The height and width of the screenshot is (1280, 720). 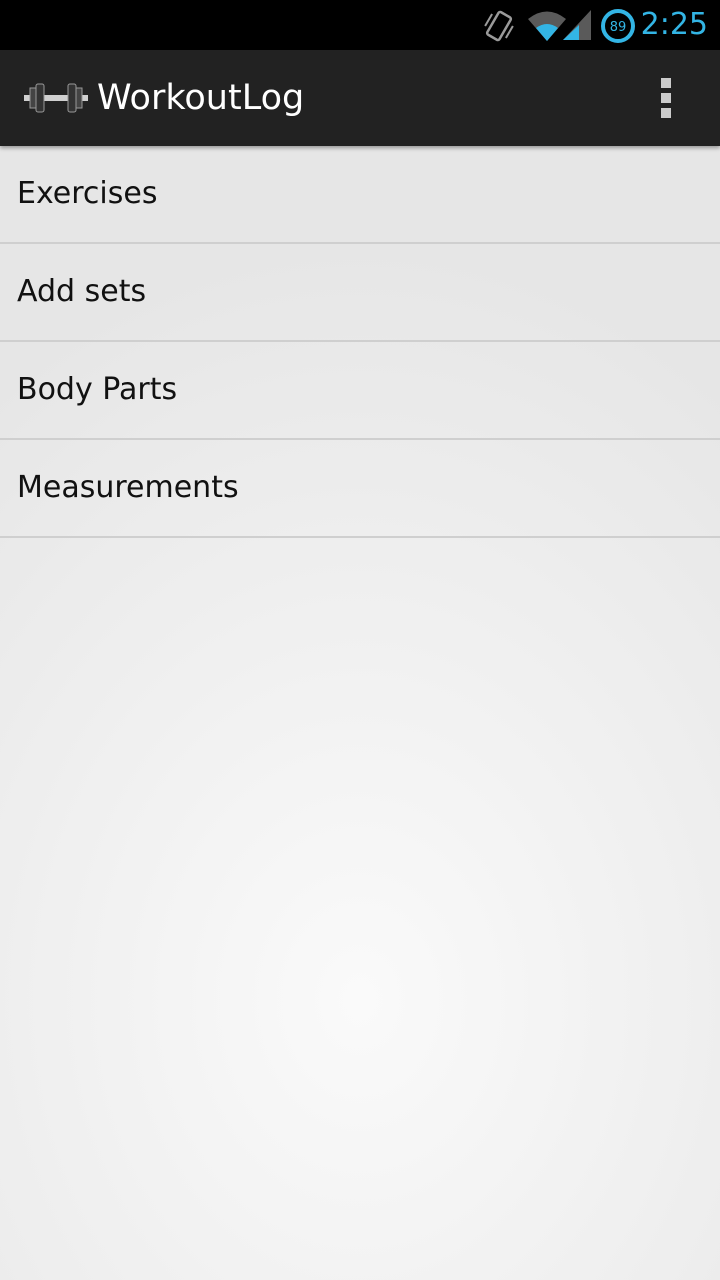 What do you see at coordinates (97, 389) in the screenshot?
I see `menu-item-label: Body Parts` at bounding box center [97, 389].